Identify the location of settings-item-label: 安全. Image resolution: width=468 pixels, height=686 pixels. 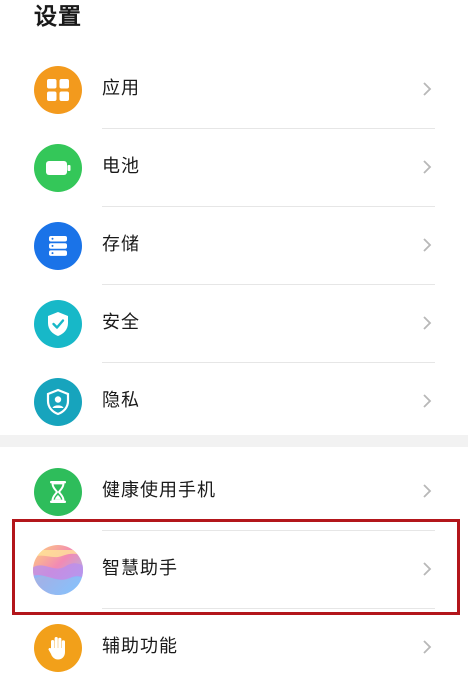
(121, 322).